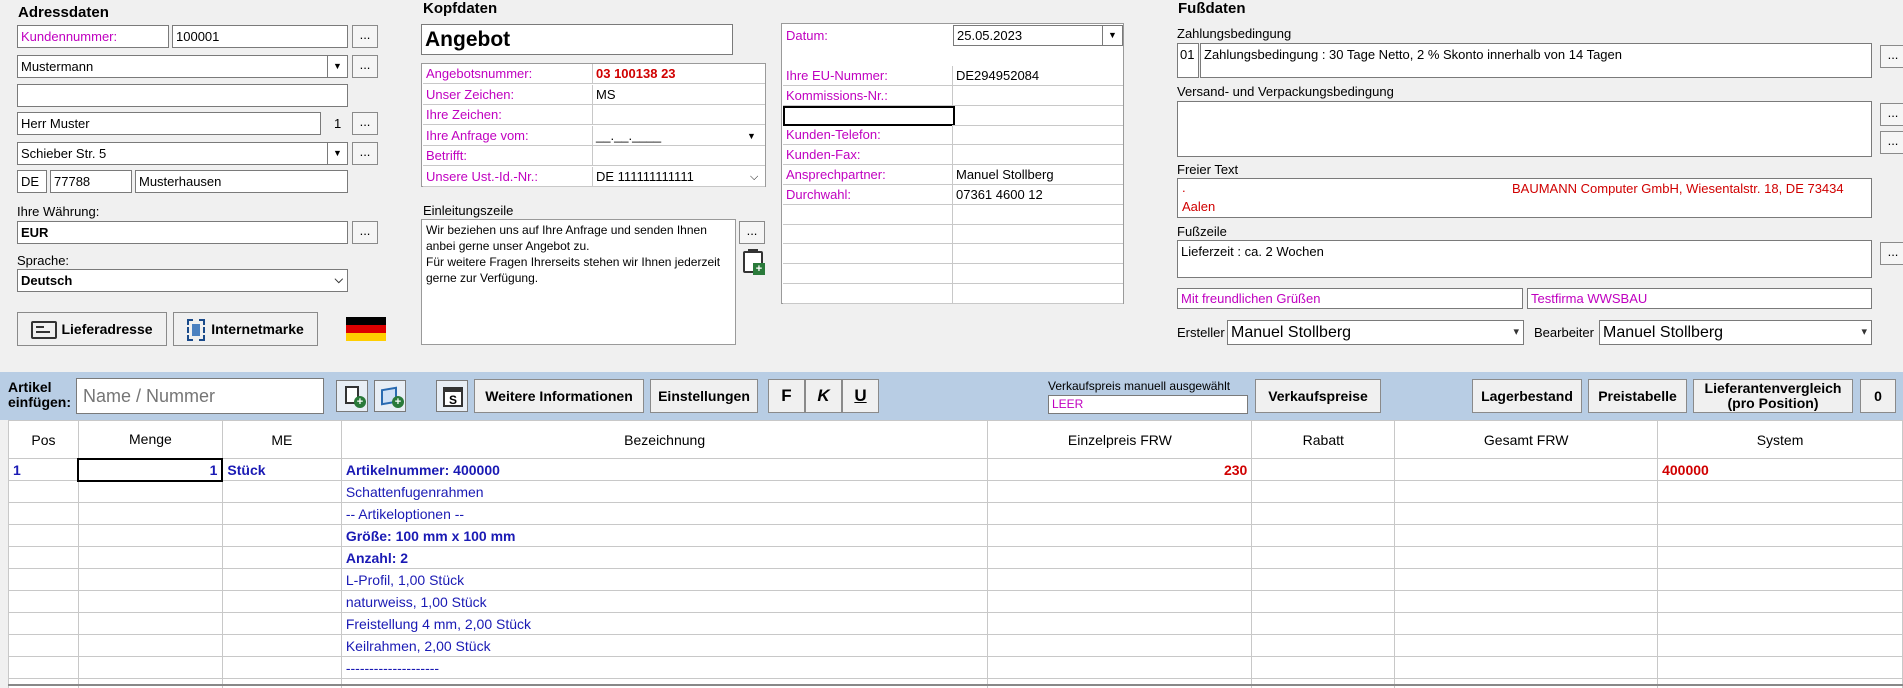 This screenshot has width=1903, height=688. I want to click on table-row: --------------------, so click(955, 667).